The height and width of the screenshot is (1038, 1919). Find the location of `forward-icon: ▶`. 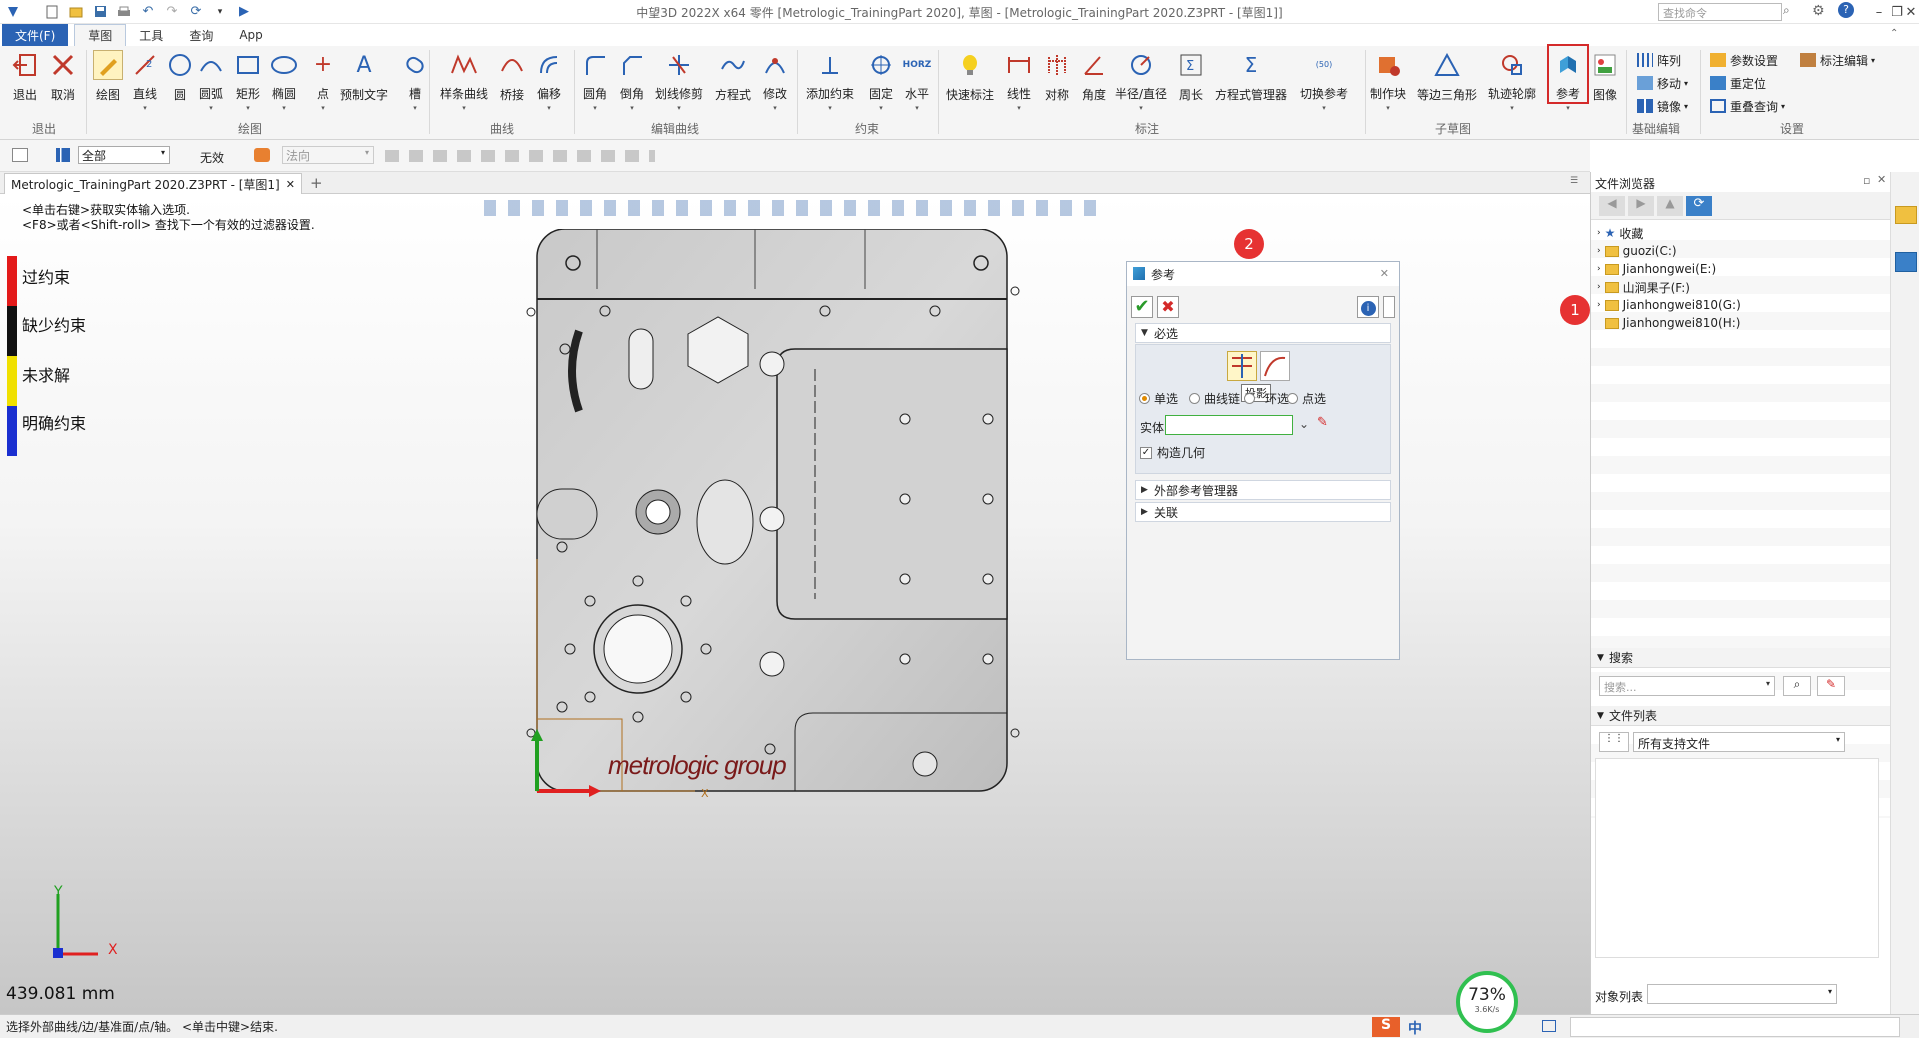

forward-icon: ▶ is located at coordinates (1641, 206).